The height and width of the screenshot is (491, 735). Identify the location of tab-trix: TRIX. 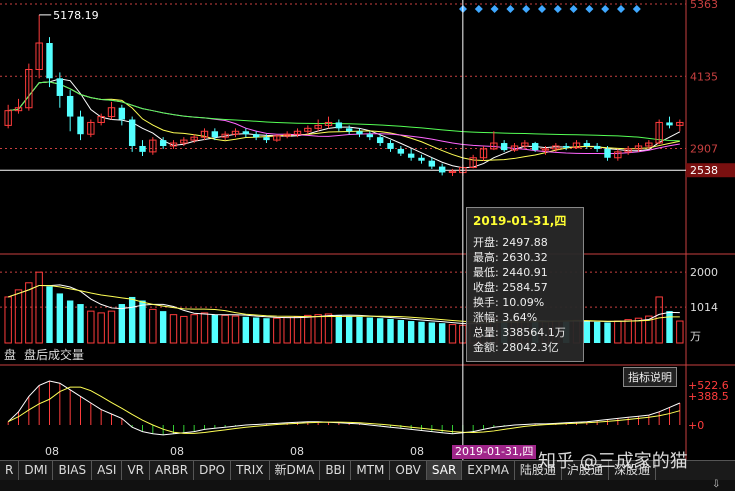
(250, 470).